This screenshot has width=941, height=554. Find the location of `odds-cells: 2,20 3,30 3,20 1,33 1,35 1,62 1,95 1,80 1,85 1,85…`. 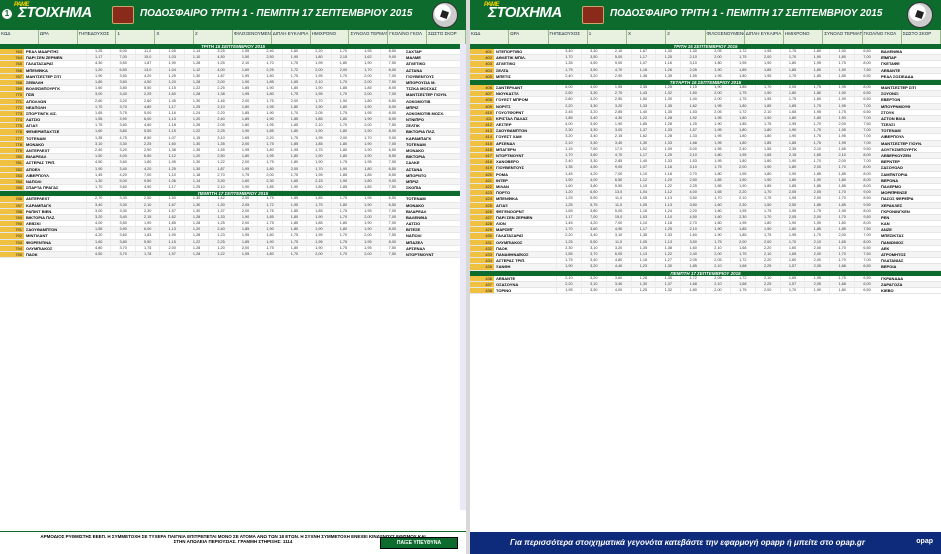

odds-cells: 2,20 3,30 3,20 1,33 1,35 1,62 1,95 1,80 1,85 1,85… is located at coordinates (717, 106).